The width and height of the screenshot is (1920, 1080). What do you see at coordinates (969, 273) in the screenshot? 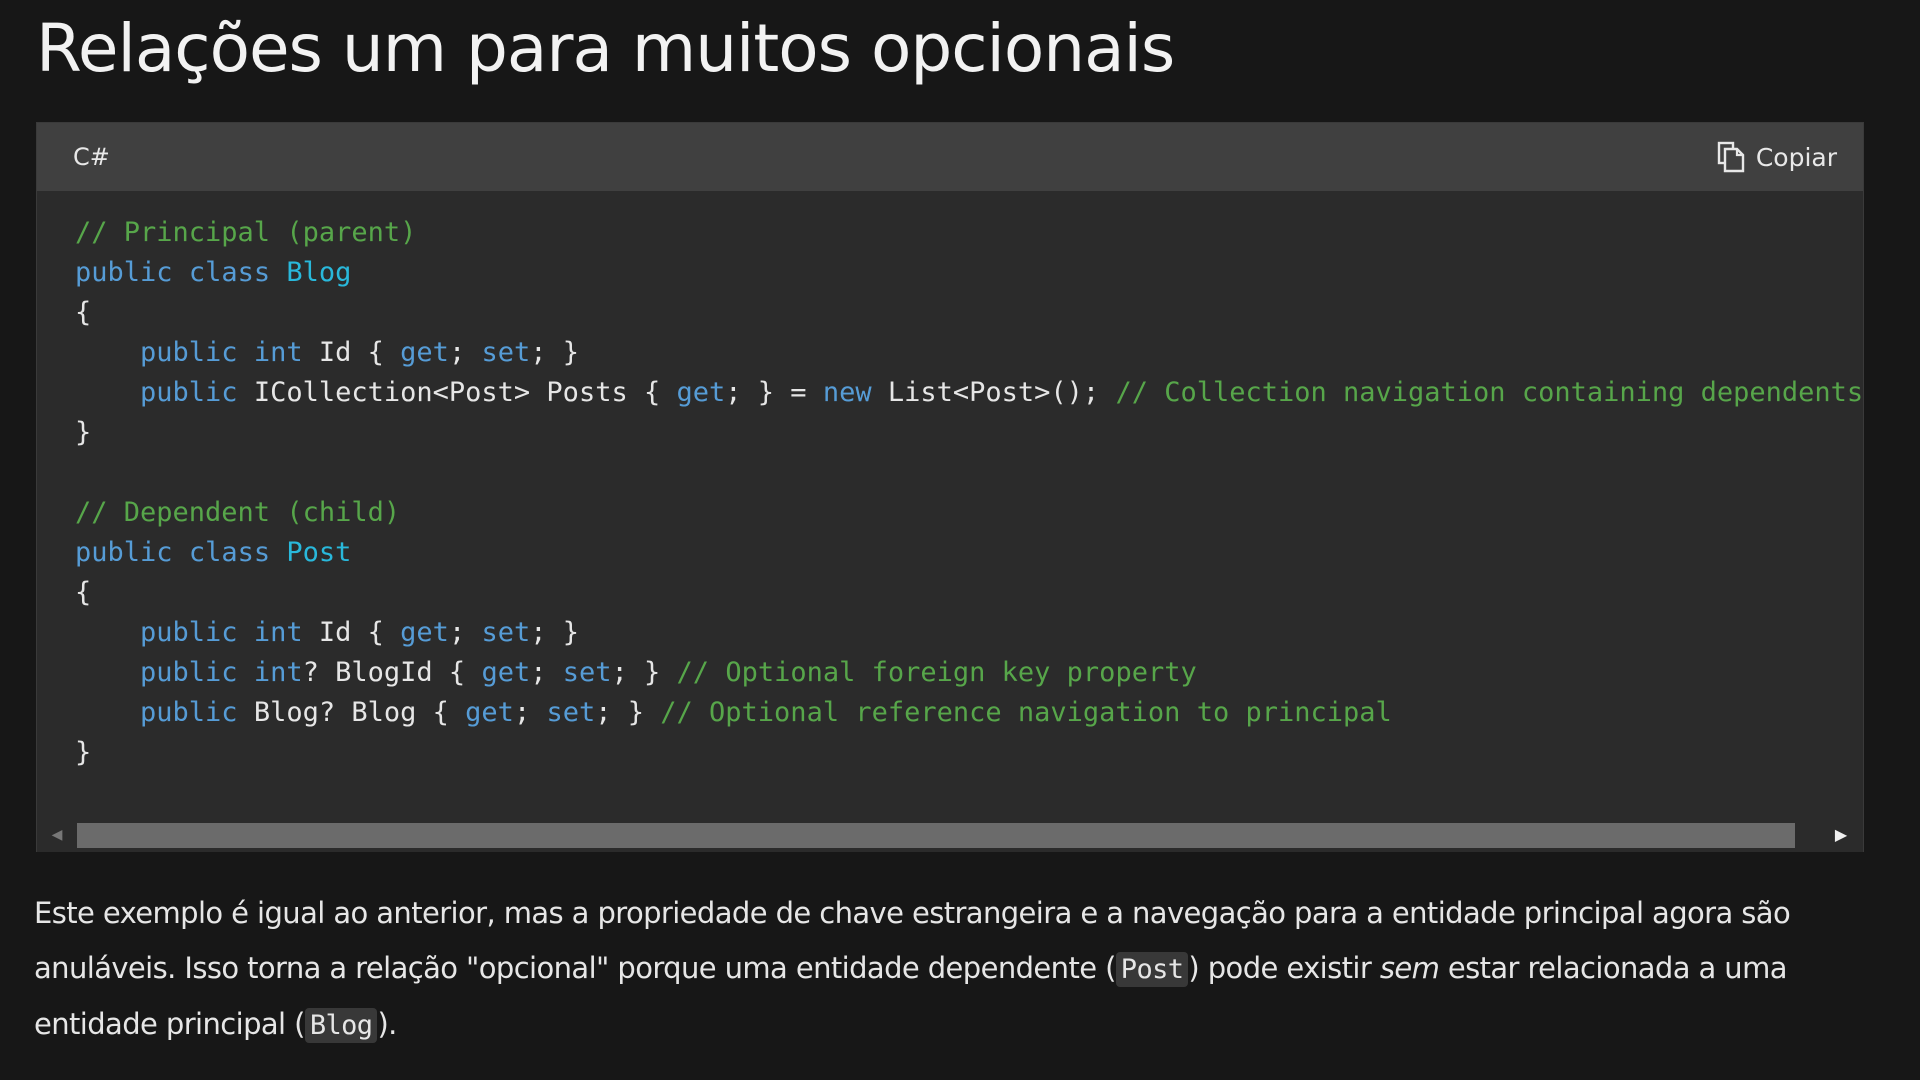
I see `code-line: public class Blog` at bounding box center [969, 273].